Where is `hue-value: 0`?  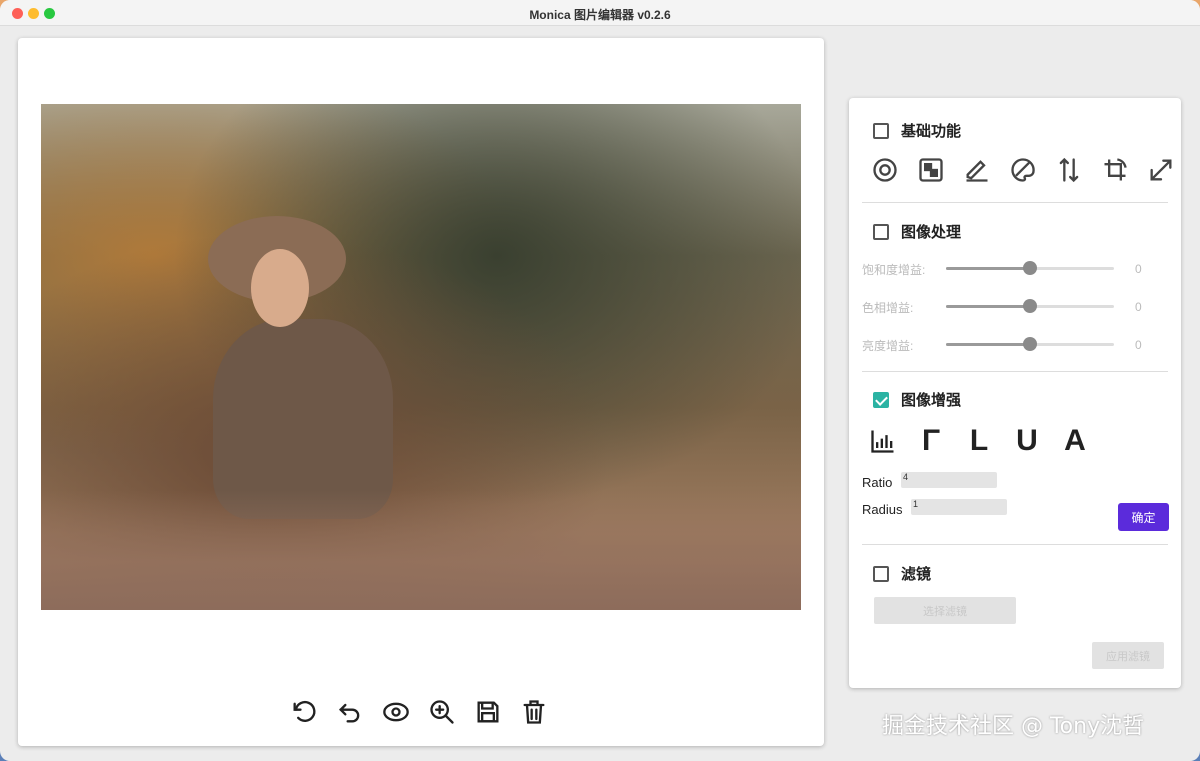 hue-value: 0 is located at coordinates (1138, 307).